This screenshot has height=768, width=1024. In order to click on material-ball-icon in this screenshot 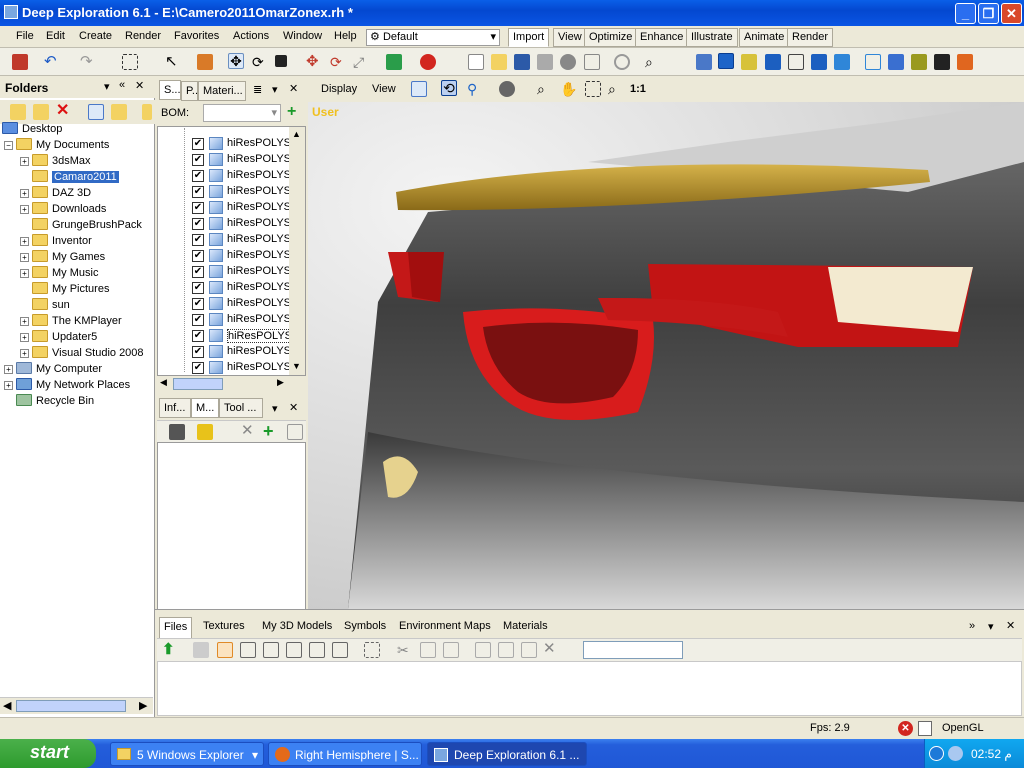, I will do `click(428, 62)`.